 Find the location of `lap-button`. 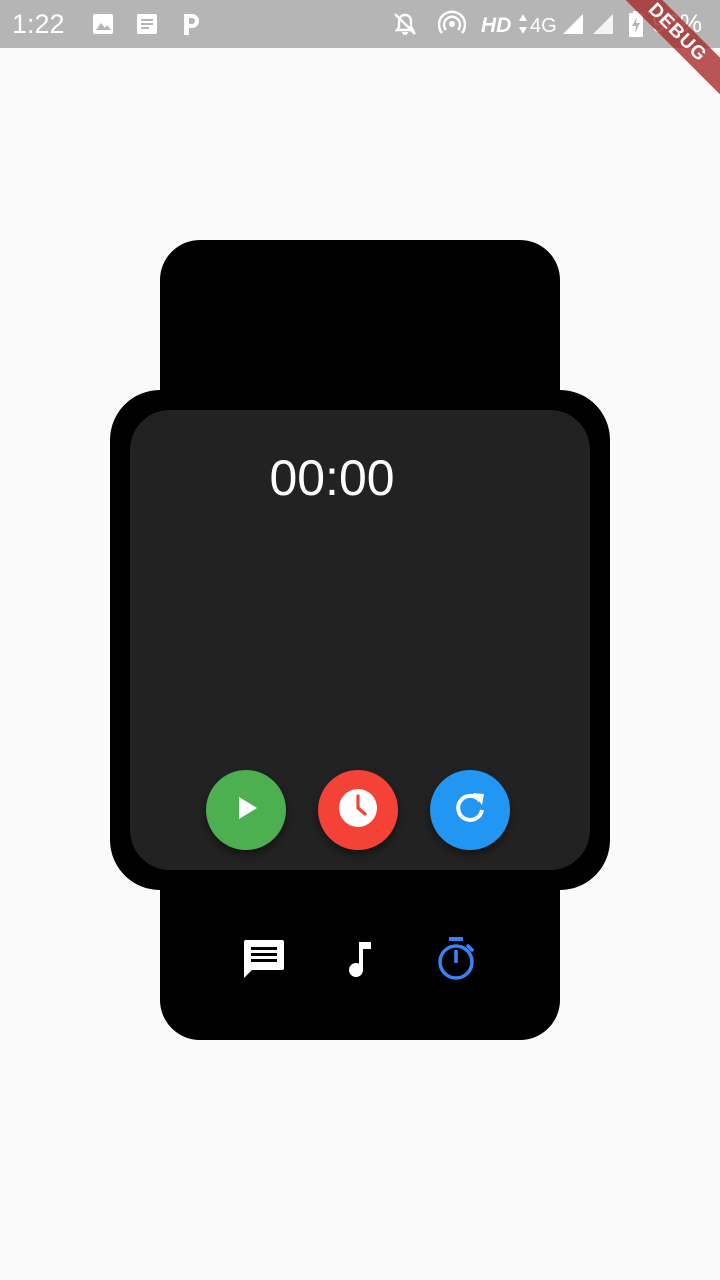

lap-button is located at coordinates (358, 810).